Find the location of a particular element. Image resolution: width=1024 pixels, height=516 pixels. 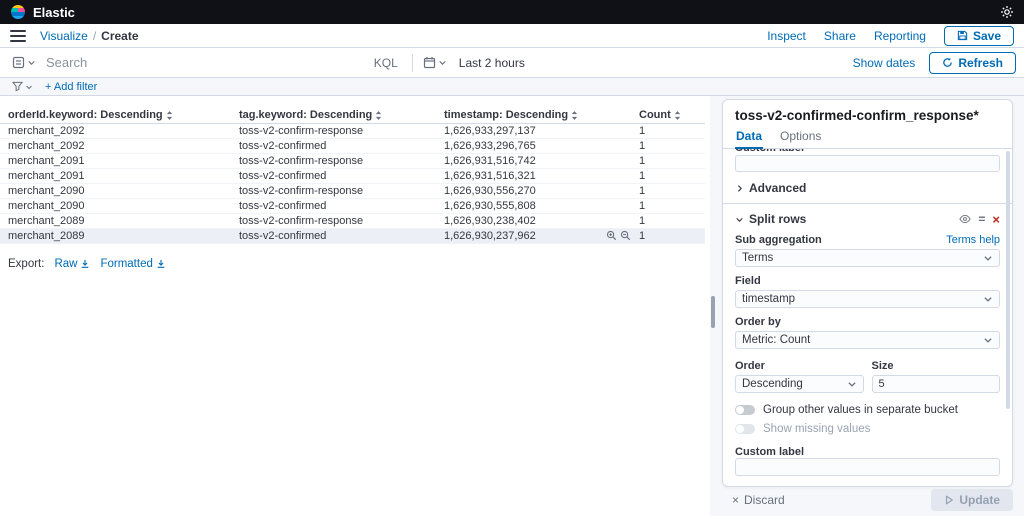

close-icon: × is located at coordinates (736, 500).